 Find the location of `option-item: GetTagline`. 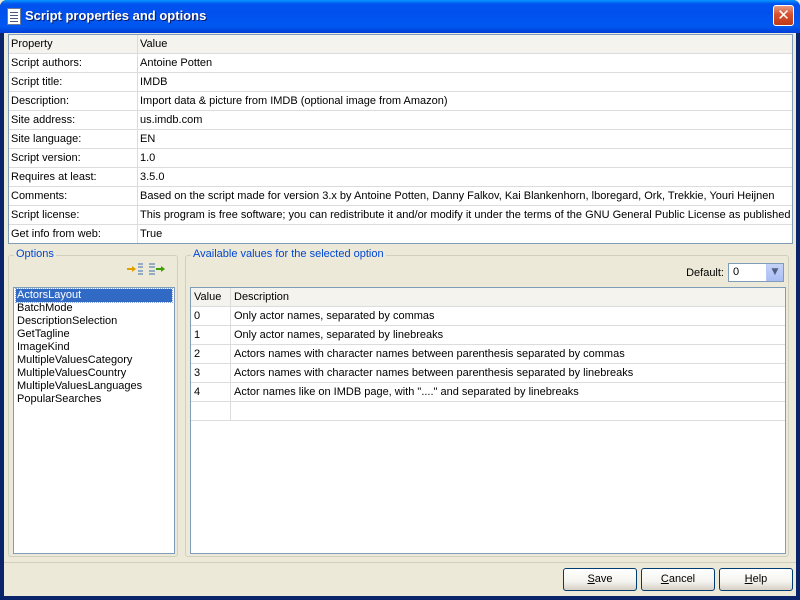

option-item: GetTagline is located at coordinates (94, 334).